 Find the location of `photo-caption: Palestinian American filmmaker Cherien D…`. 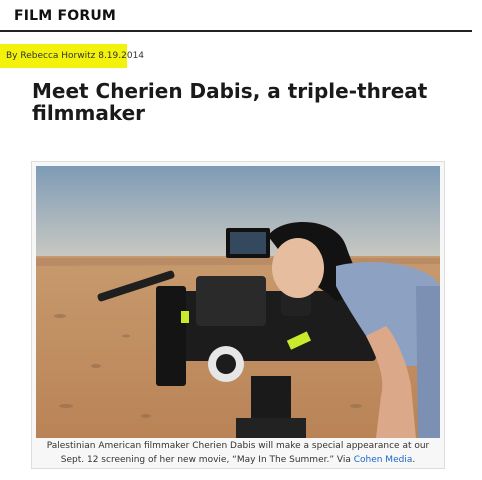

photo-caption: Palestinian American filmmaker Cherien D… is located at coordinates (238, 453).